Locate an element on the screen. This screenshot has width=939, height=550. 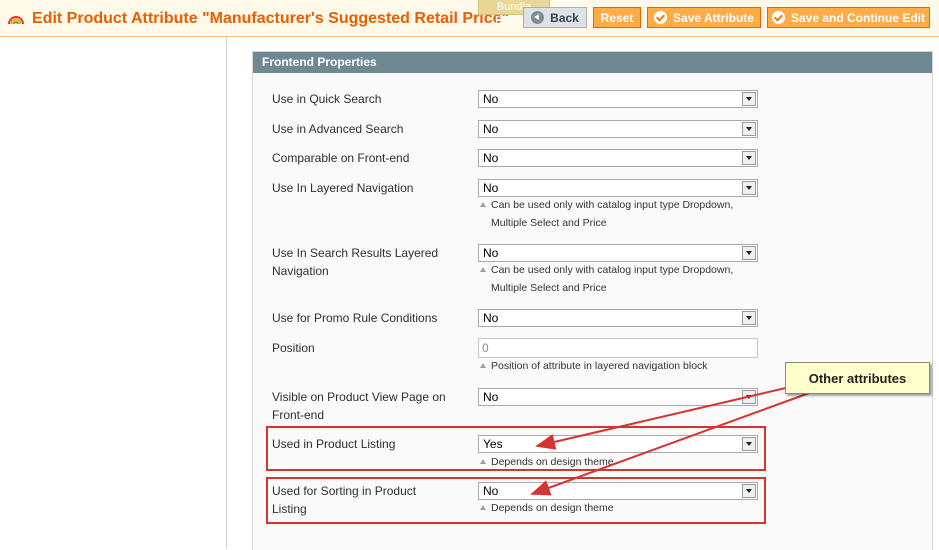
save-continue-button: Save and Continue Edit is located at coordinates (848, 17).